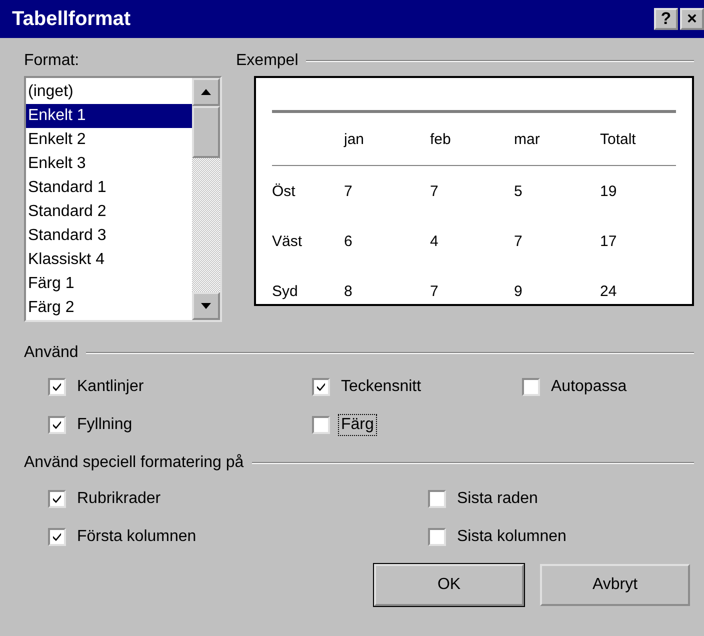  Describe the element at coordinates (109, 164) in the screenshot. I see `format-list-item: Enkelt 3` at that location.